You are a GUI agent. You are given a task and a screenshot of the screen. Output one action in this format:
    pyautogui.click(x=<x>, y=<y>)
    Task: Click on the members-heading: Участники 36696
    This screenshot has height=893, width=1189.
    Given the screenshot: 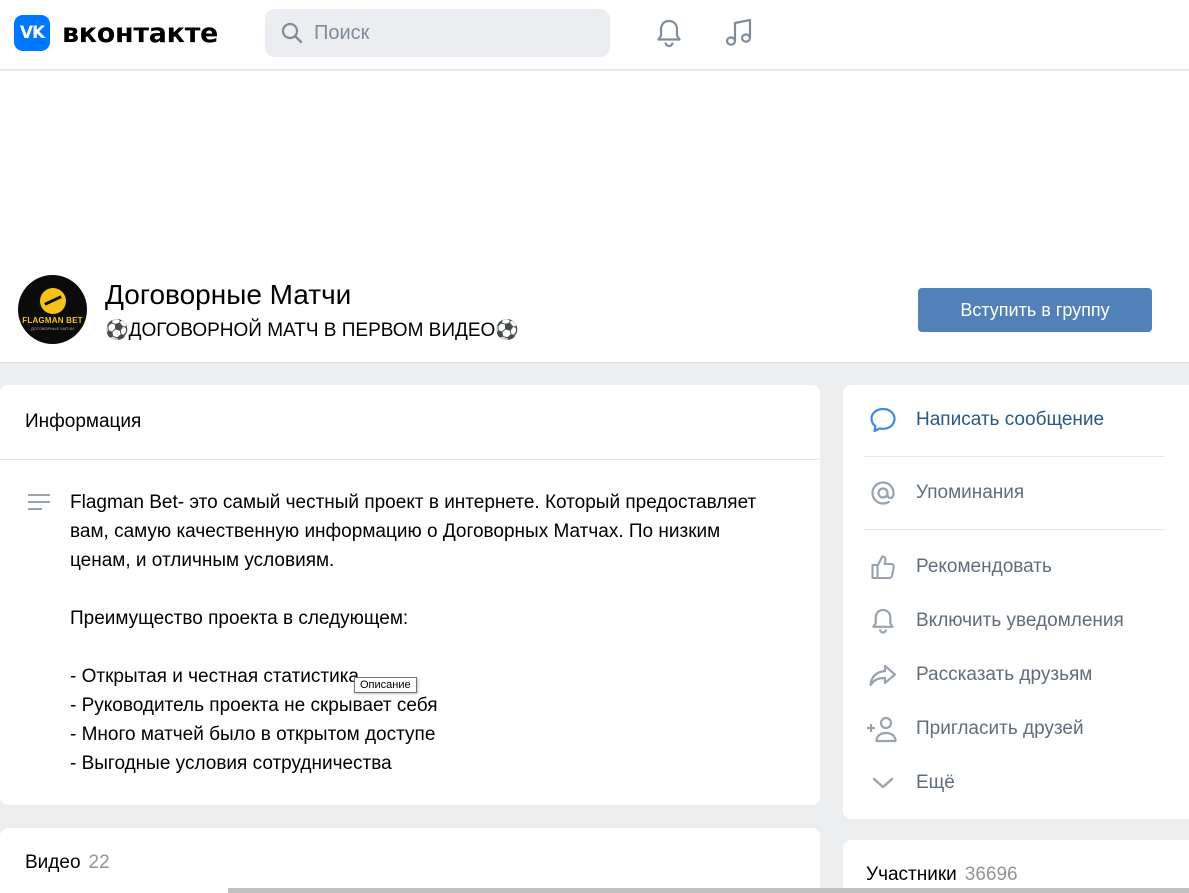 What is the action you would take?
    pyautogui.click(x=942, y=875)
    